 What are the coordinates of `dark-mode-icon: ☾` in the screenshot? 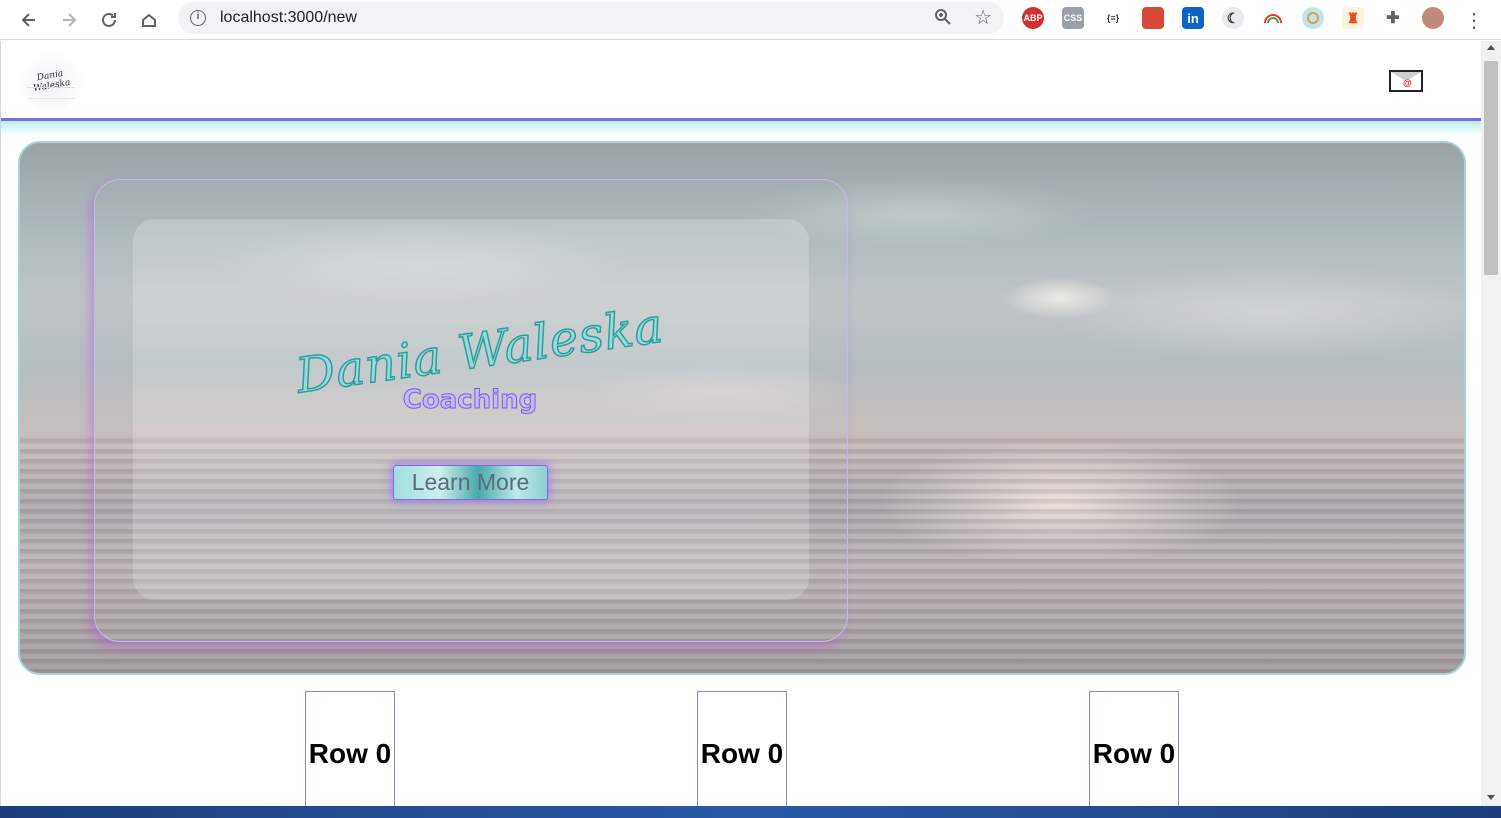 It's located at (1233, 18).